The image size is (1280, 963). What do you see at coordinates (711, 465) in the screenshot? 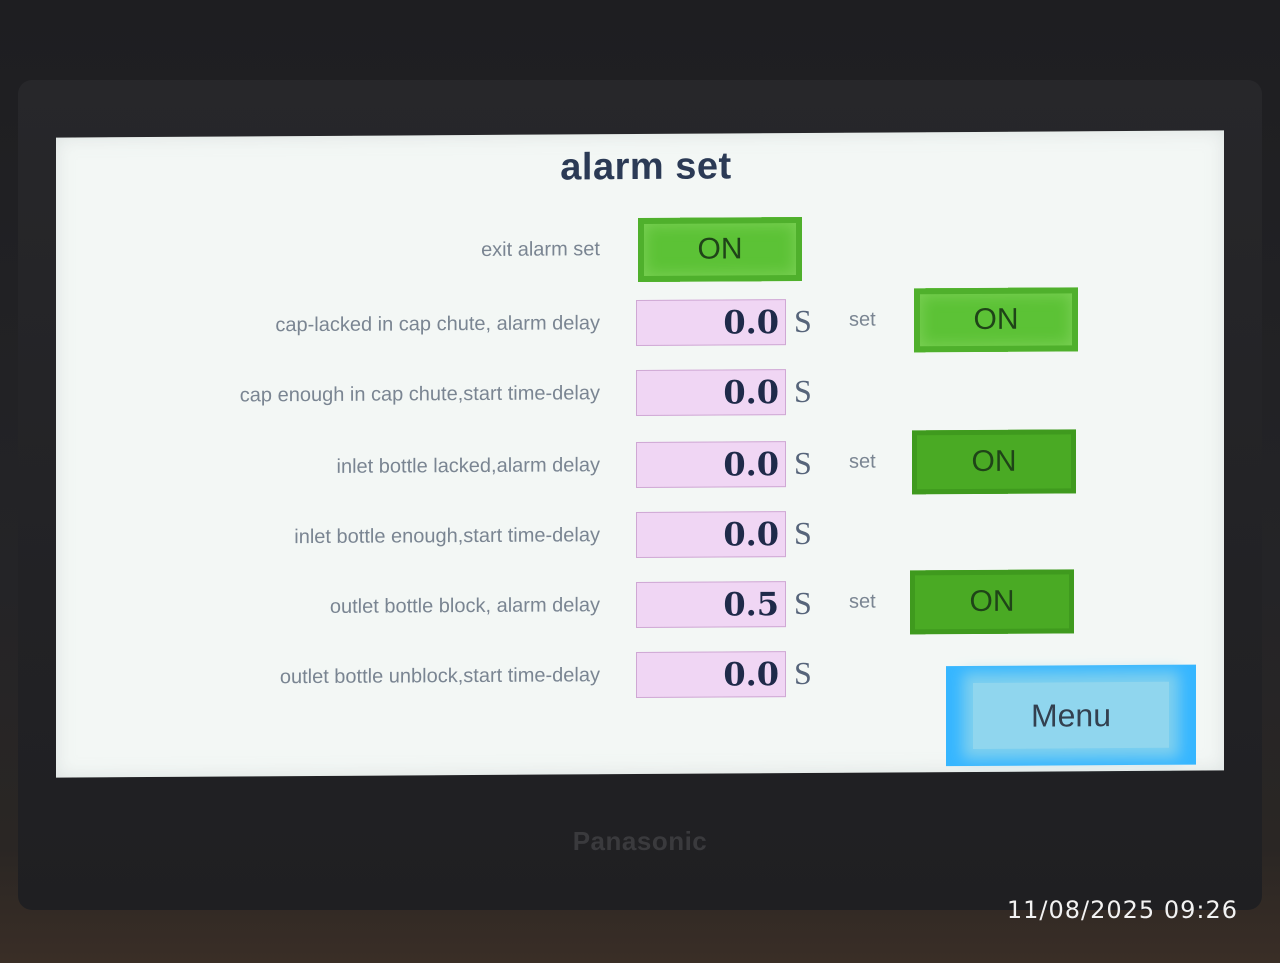
I see `inlet-lacked-delay-input: 0.0` at bounding box center [711, 465].